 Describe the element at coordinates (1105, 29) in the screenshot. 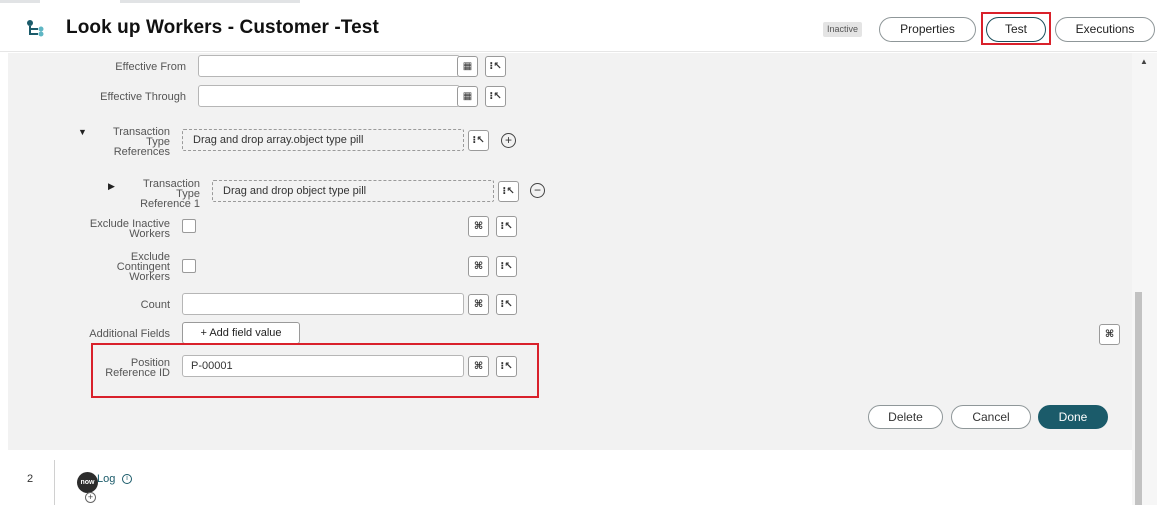

I see `executions-button: Executions` at that location.